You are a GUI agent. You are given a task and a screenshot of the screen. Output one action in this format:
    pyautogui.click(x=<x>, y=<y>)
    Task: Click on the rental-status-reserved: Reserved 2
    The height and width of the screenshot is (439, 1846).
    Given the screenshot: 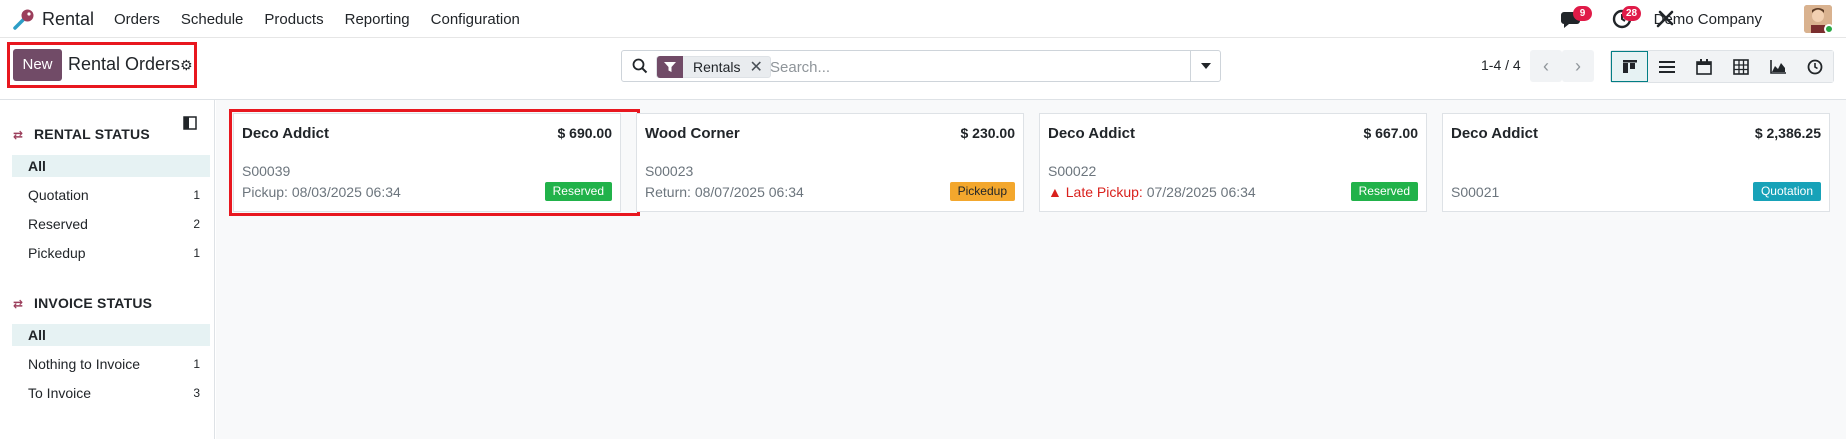 What is the action you would take?
    pyautogui.click(x=111, y=224)
    